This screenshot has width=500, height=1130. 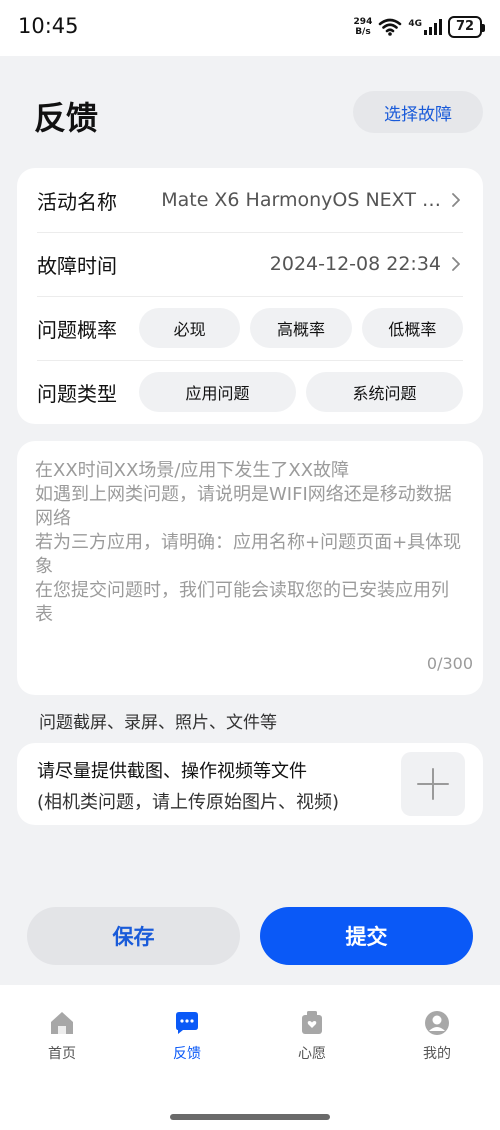 I want to click on activity-label: 活动名称, so click(x=77, y=201).